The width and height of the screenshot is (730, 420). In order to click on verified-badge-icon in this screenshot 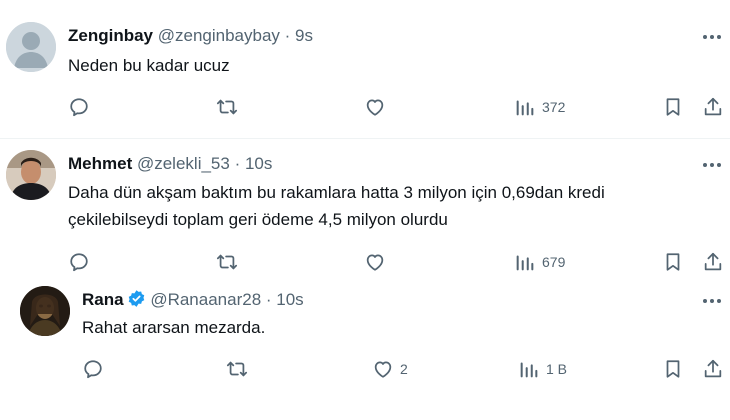, I will do `click(136, 298)`.